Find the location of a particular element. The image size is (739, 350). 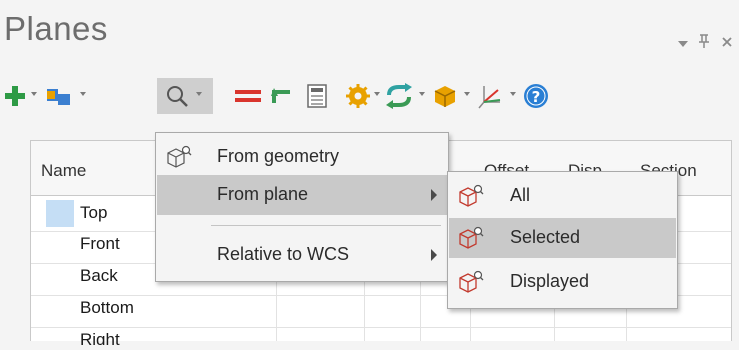

help-icon: ? is located at coordinates (536, 96).